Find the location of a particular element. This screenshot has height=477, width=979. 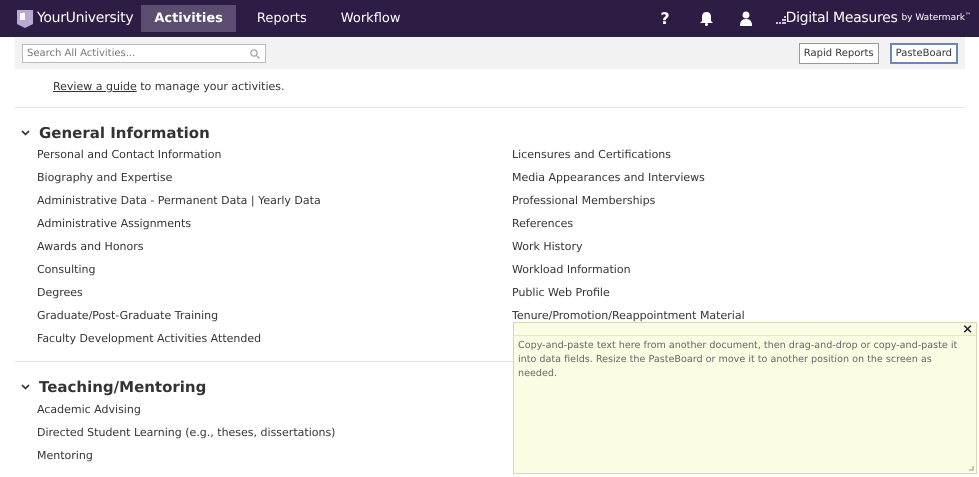

activity-link: Academic Advising is located at coordinates (89, 409).